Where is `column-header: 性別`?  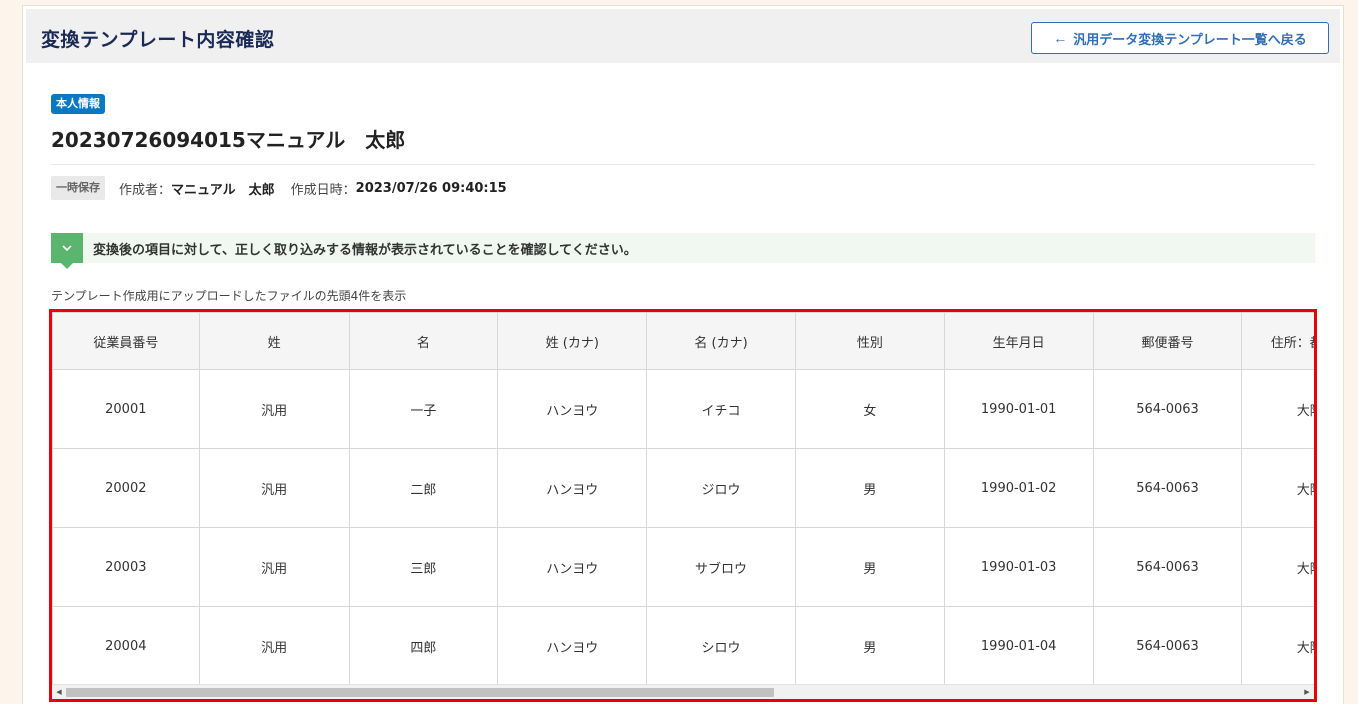
column-header: 性別 is located at coordinates (869, 341).